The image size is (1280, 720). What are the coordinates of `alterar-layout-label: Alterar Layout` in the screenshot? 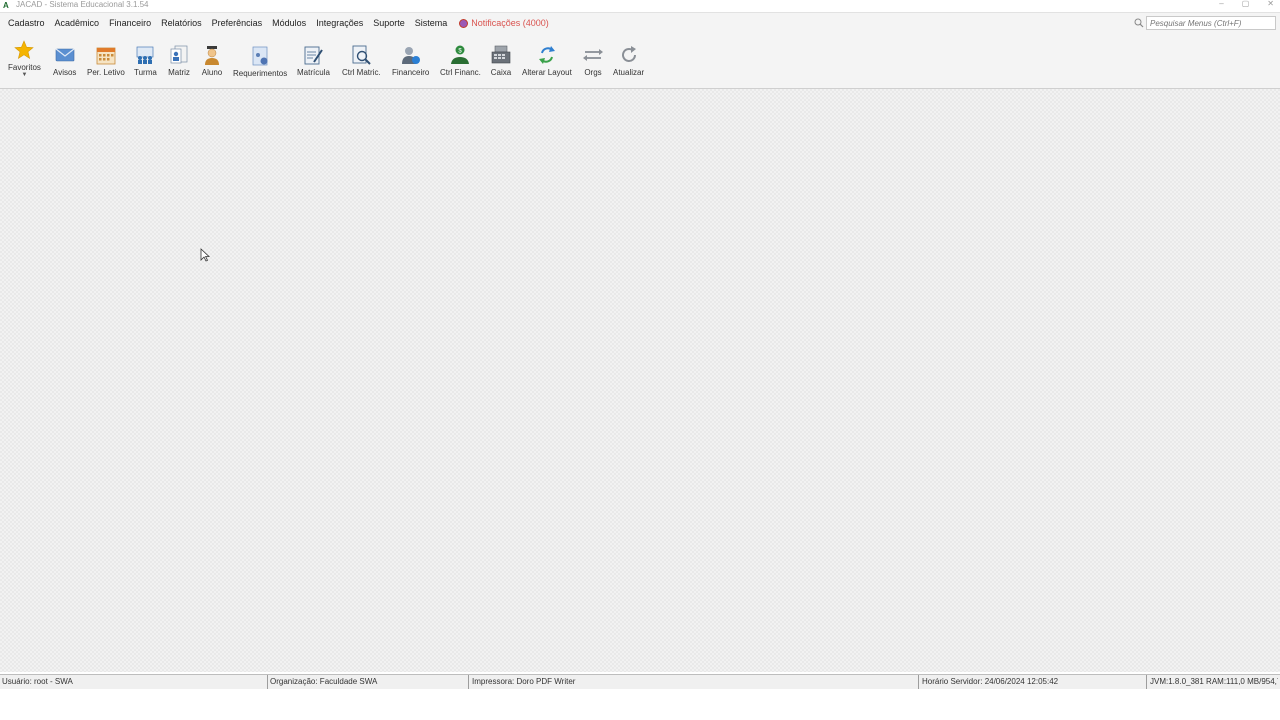 It's located at (547, 72).